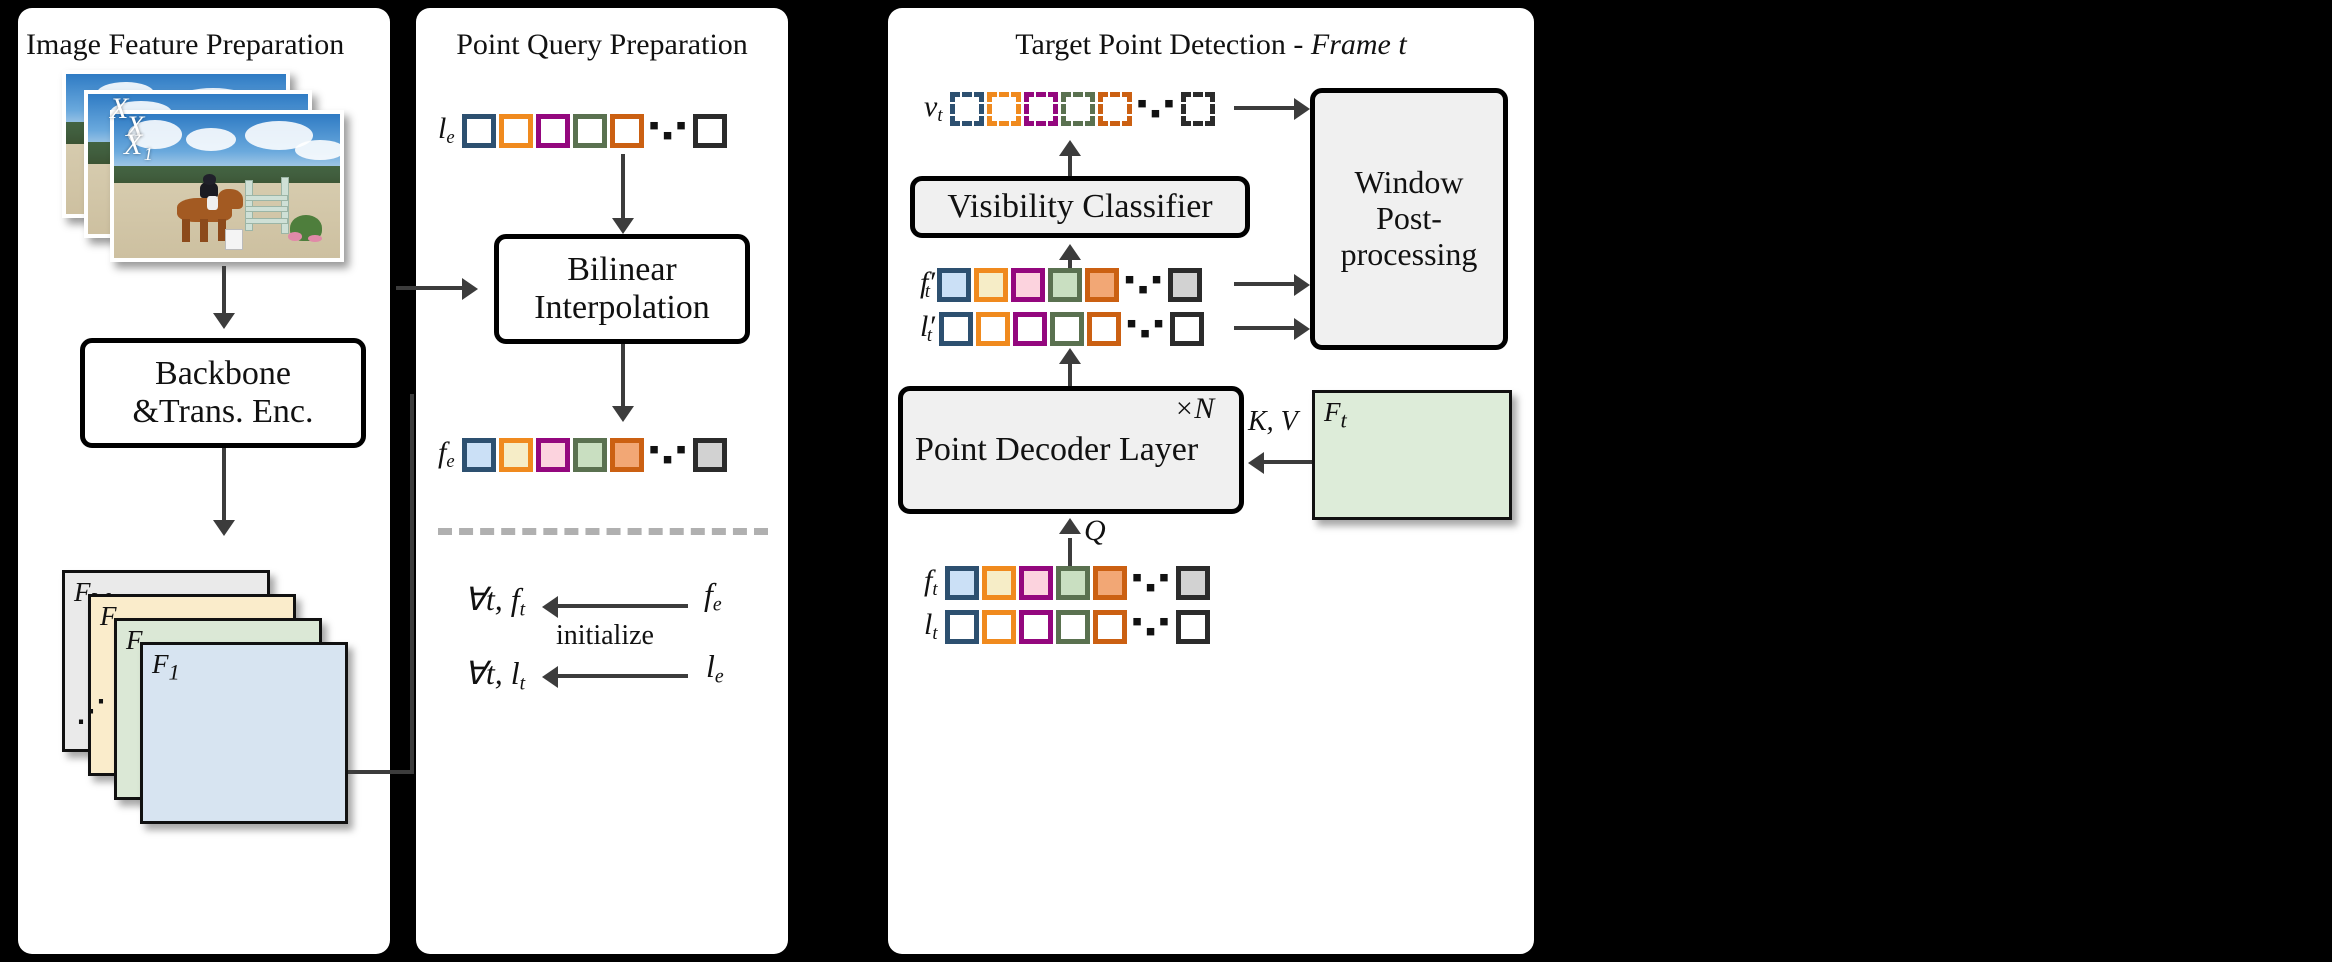 The image size is (2332, 962). Describe the element at coordinates (623, 226) in the screenshot. I see `arrow-le-to-bilinear-head` at that location.